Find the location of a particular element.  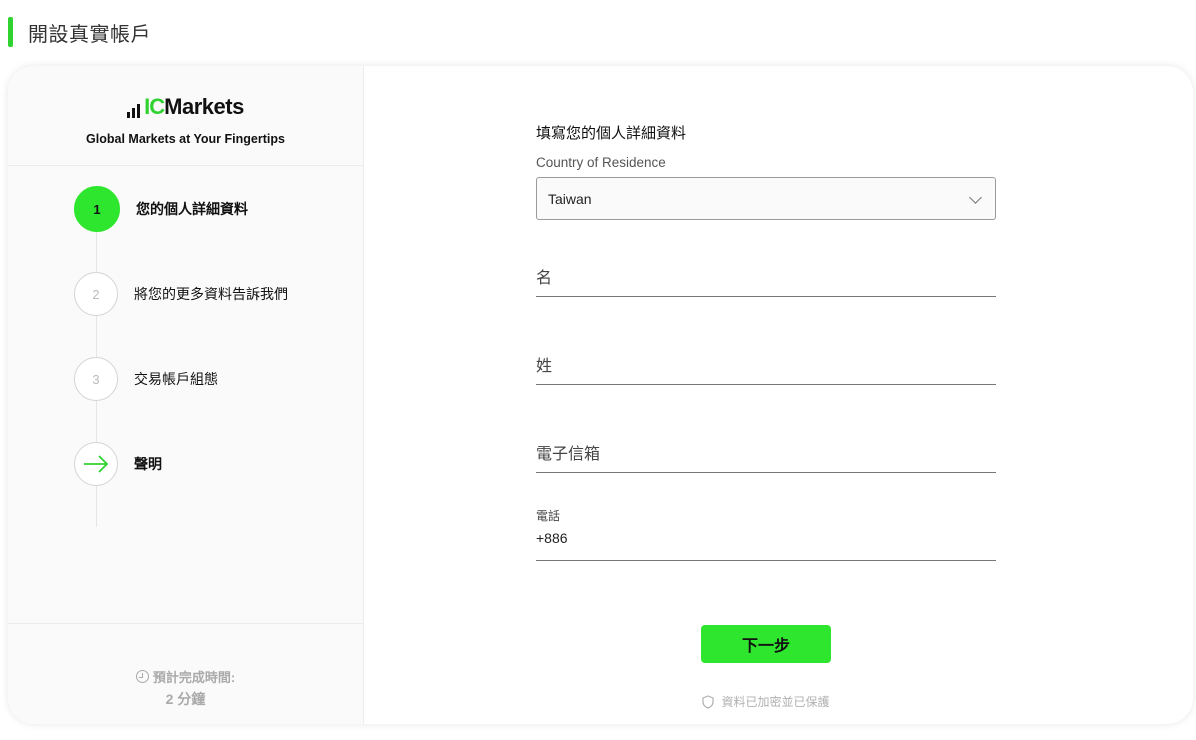

country-label: Country of Residence is located at coordinates (601, 162).